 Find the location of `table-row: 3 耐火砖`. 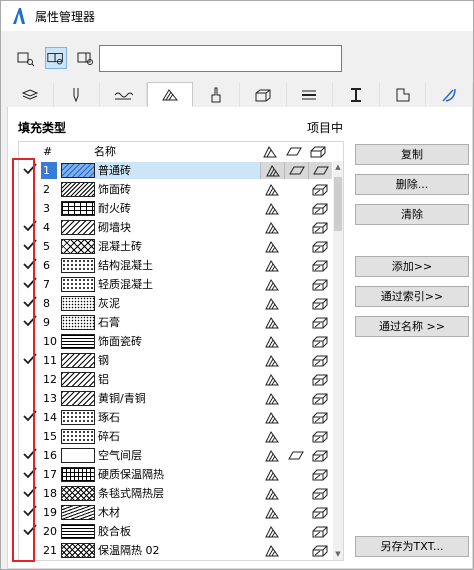

table-row: 3 耐火砖 is located at coordinates (176, 208).